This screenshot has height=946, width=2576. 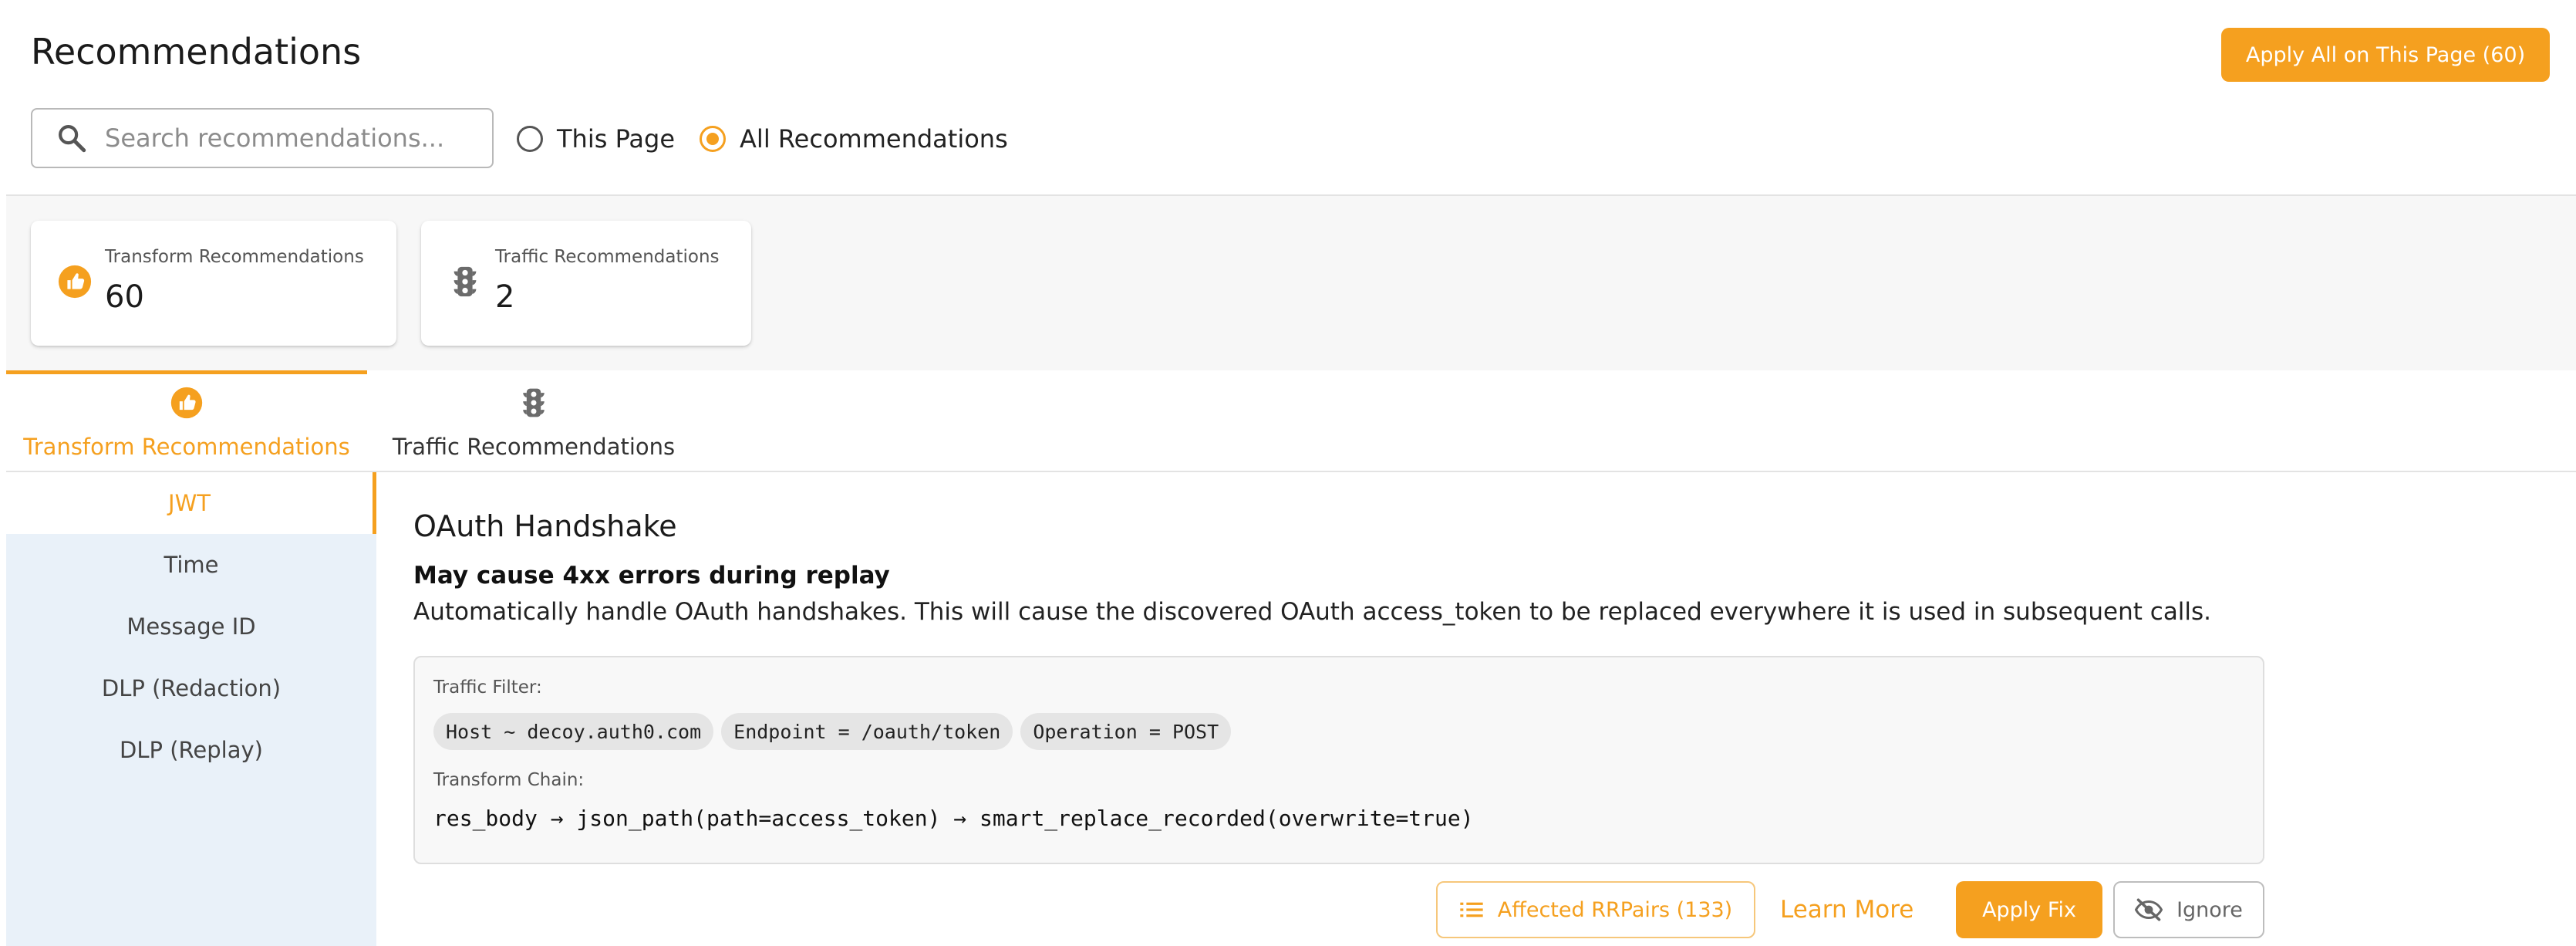 What do you see at coordinates (607, 257) in the screenshot?
I see `stat-label: Traffic Recommendations` at bounding box center [607, 257].